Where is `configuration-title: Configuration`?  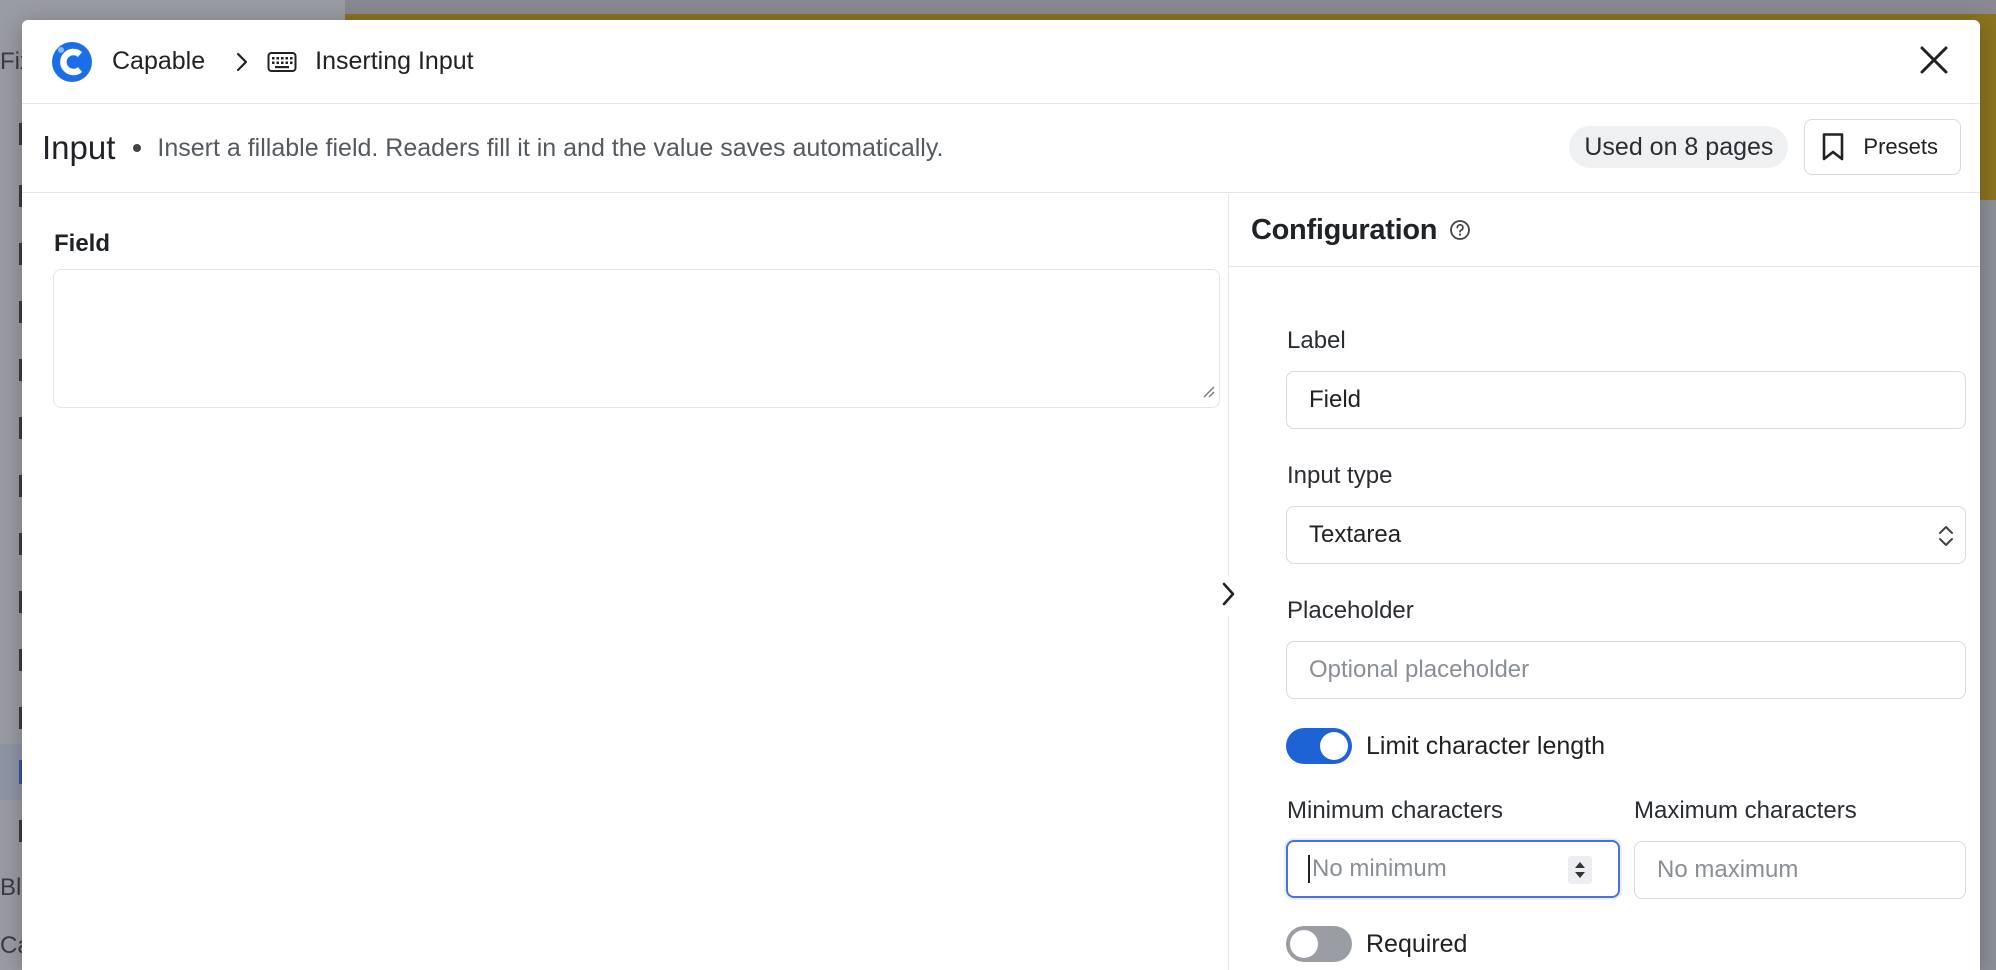
configuration-title: Configuration is located at coordinates (1344, 229).